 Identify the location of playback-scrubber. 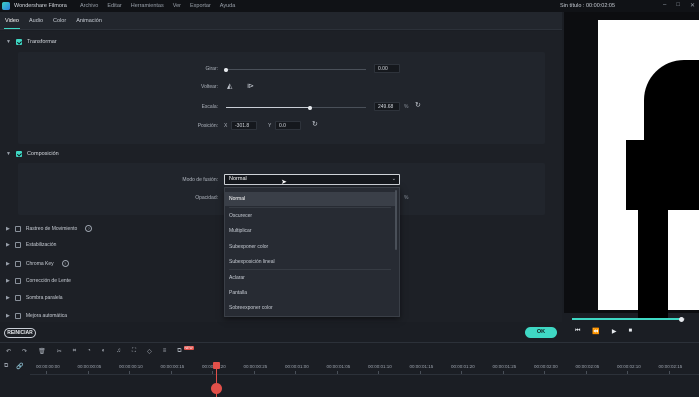
(681, 319).